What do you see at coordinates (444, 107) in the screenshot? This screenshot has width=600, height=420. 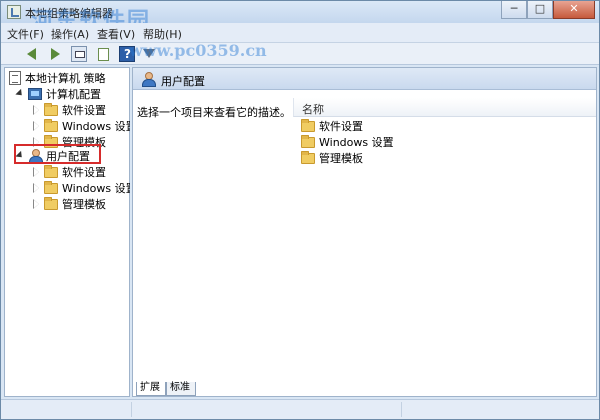 I see `column-header-name: 名称` at bounding box center [444, 107].